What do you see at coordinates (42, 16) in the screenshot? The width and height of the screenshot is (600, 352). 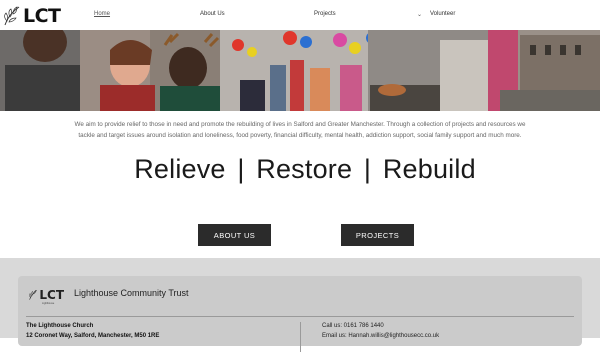 I see `logo-text: LCT` at bounding box center [42, 16].